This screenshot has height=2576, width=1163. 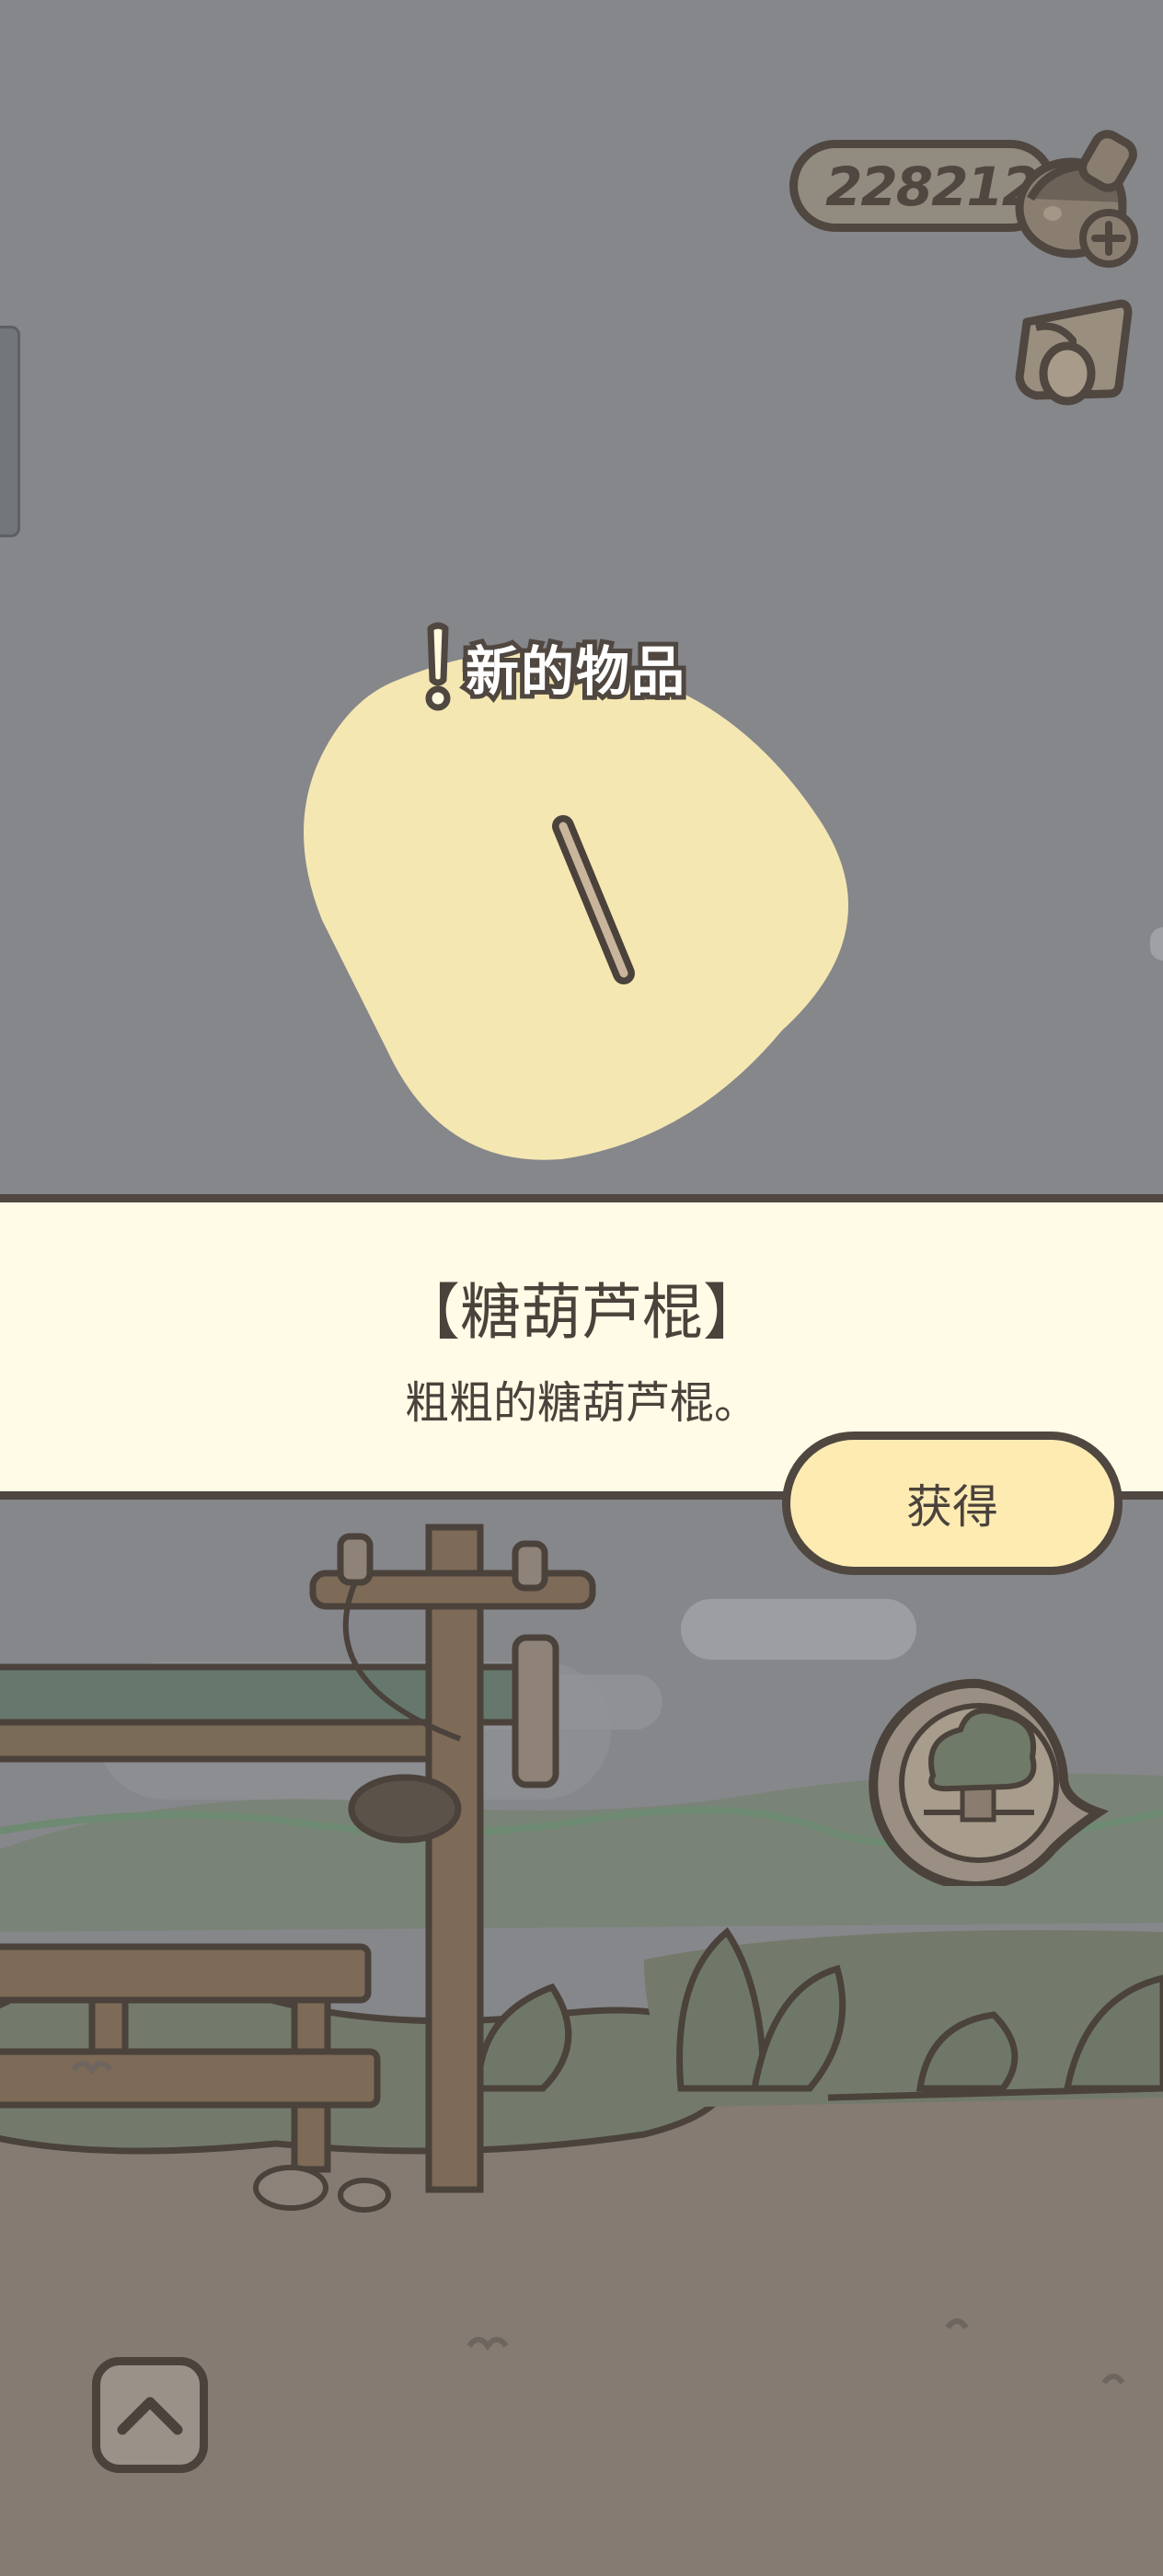 What do you see at coordinates (438, 666) in the screenshot?
I see `exclaim-icon` at bounding box center [438, 666].